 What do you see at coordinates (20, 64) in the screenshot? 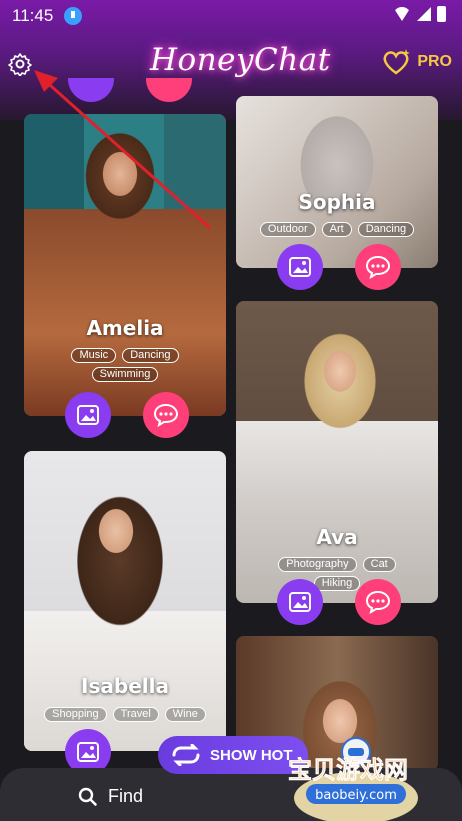
I see `settings-gear-icon` at bounding box center [20, 64].